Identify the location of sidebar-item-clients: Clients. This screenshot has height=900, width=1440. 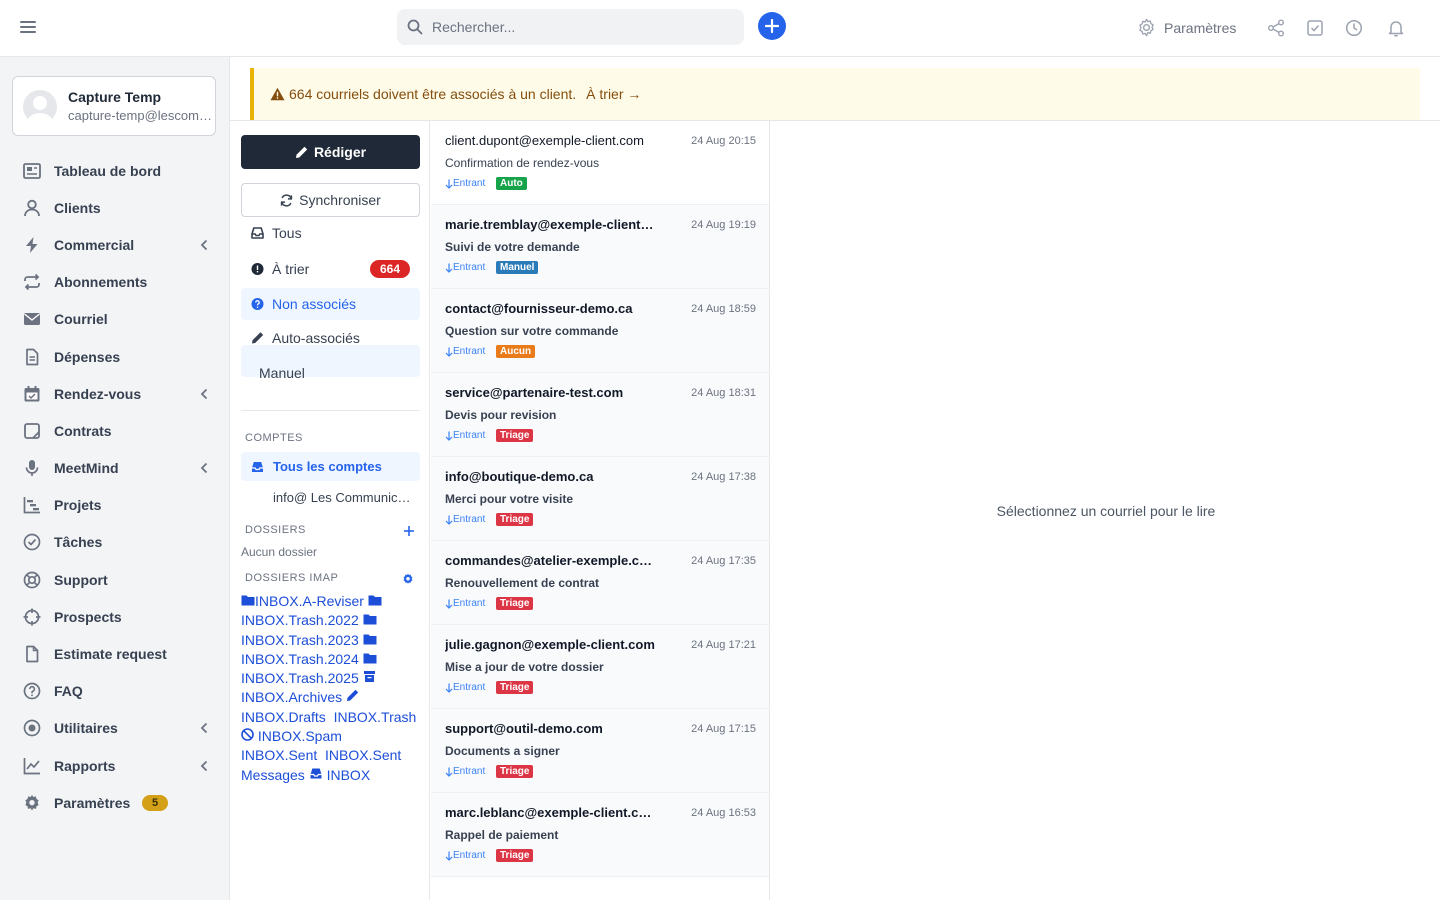
(115, 207).